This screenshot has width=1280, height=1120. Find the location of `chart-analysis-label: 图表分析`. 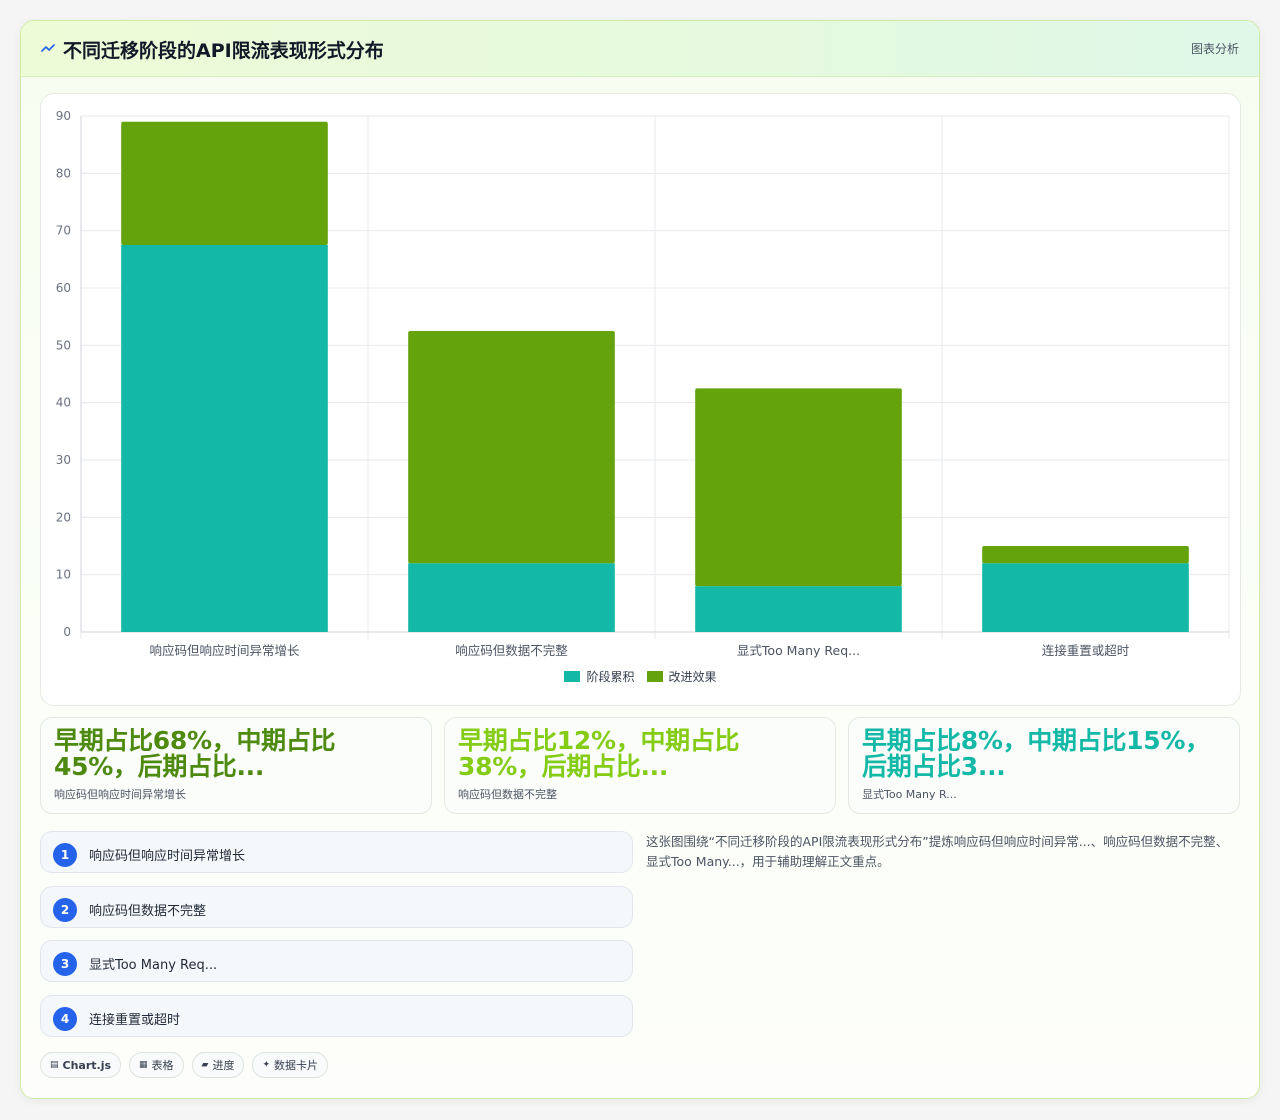

chart-analysis-label: 图表分析 is located at coordinates (1214, 49).